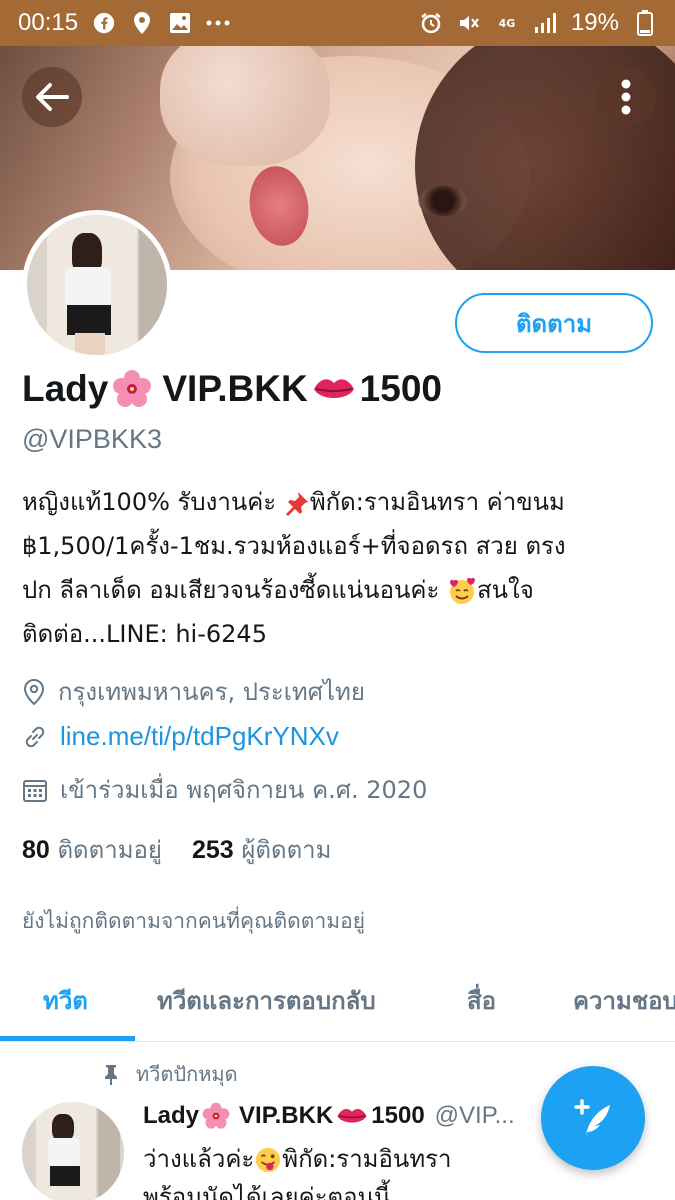  I want to click on profile-tabs: ทวีต ทวีตและการตอบกลับ สื่อ ความชอบ, so click(337, 1001).